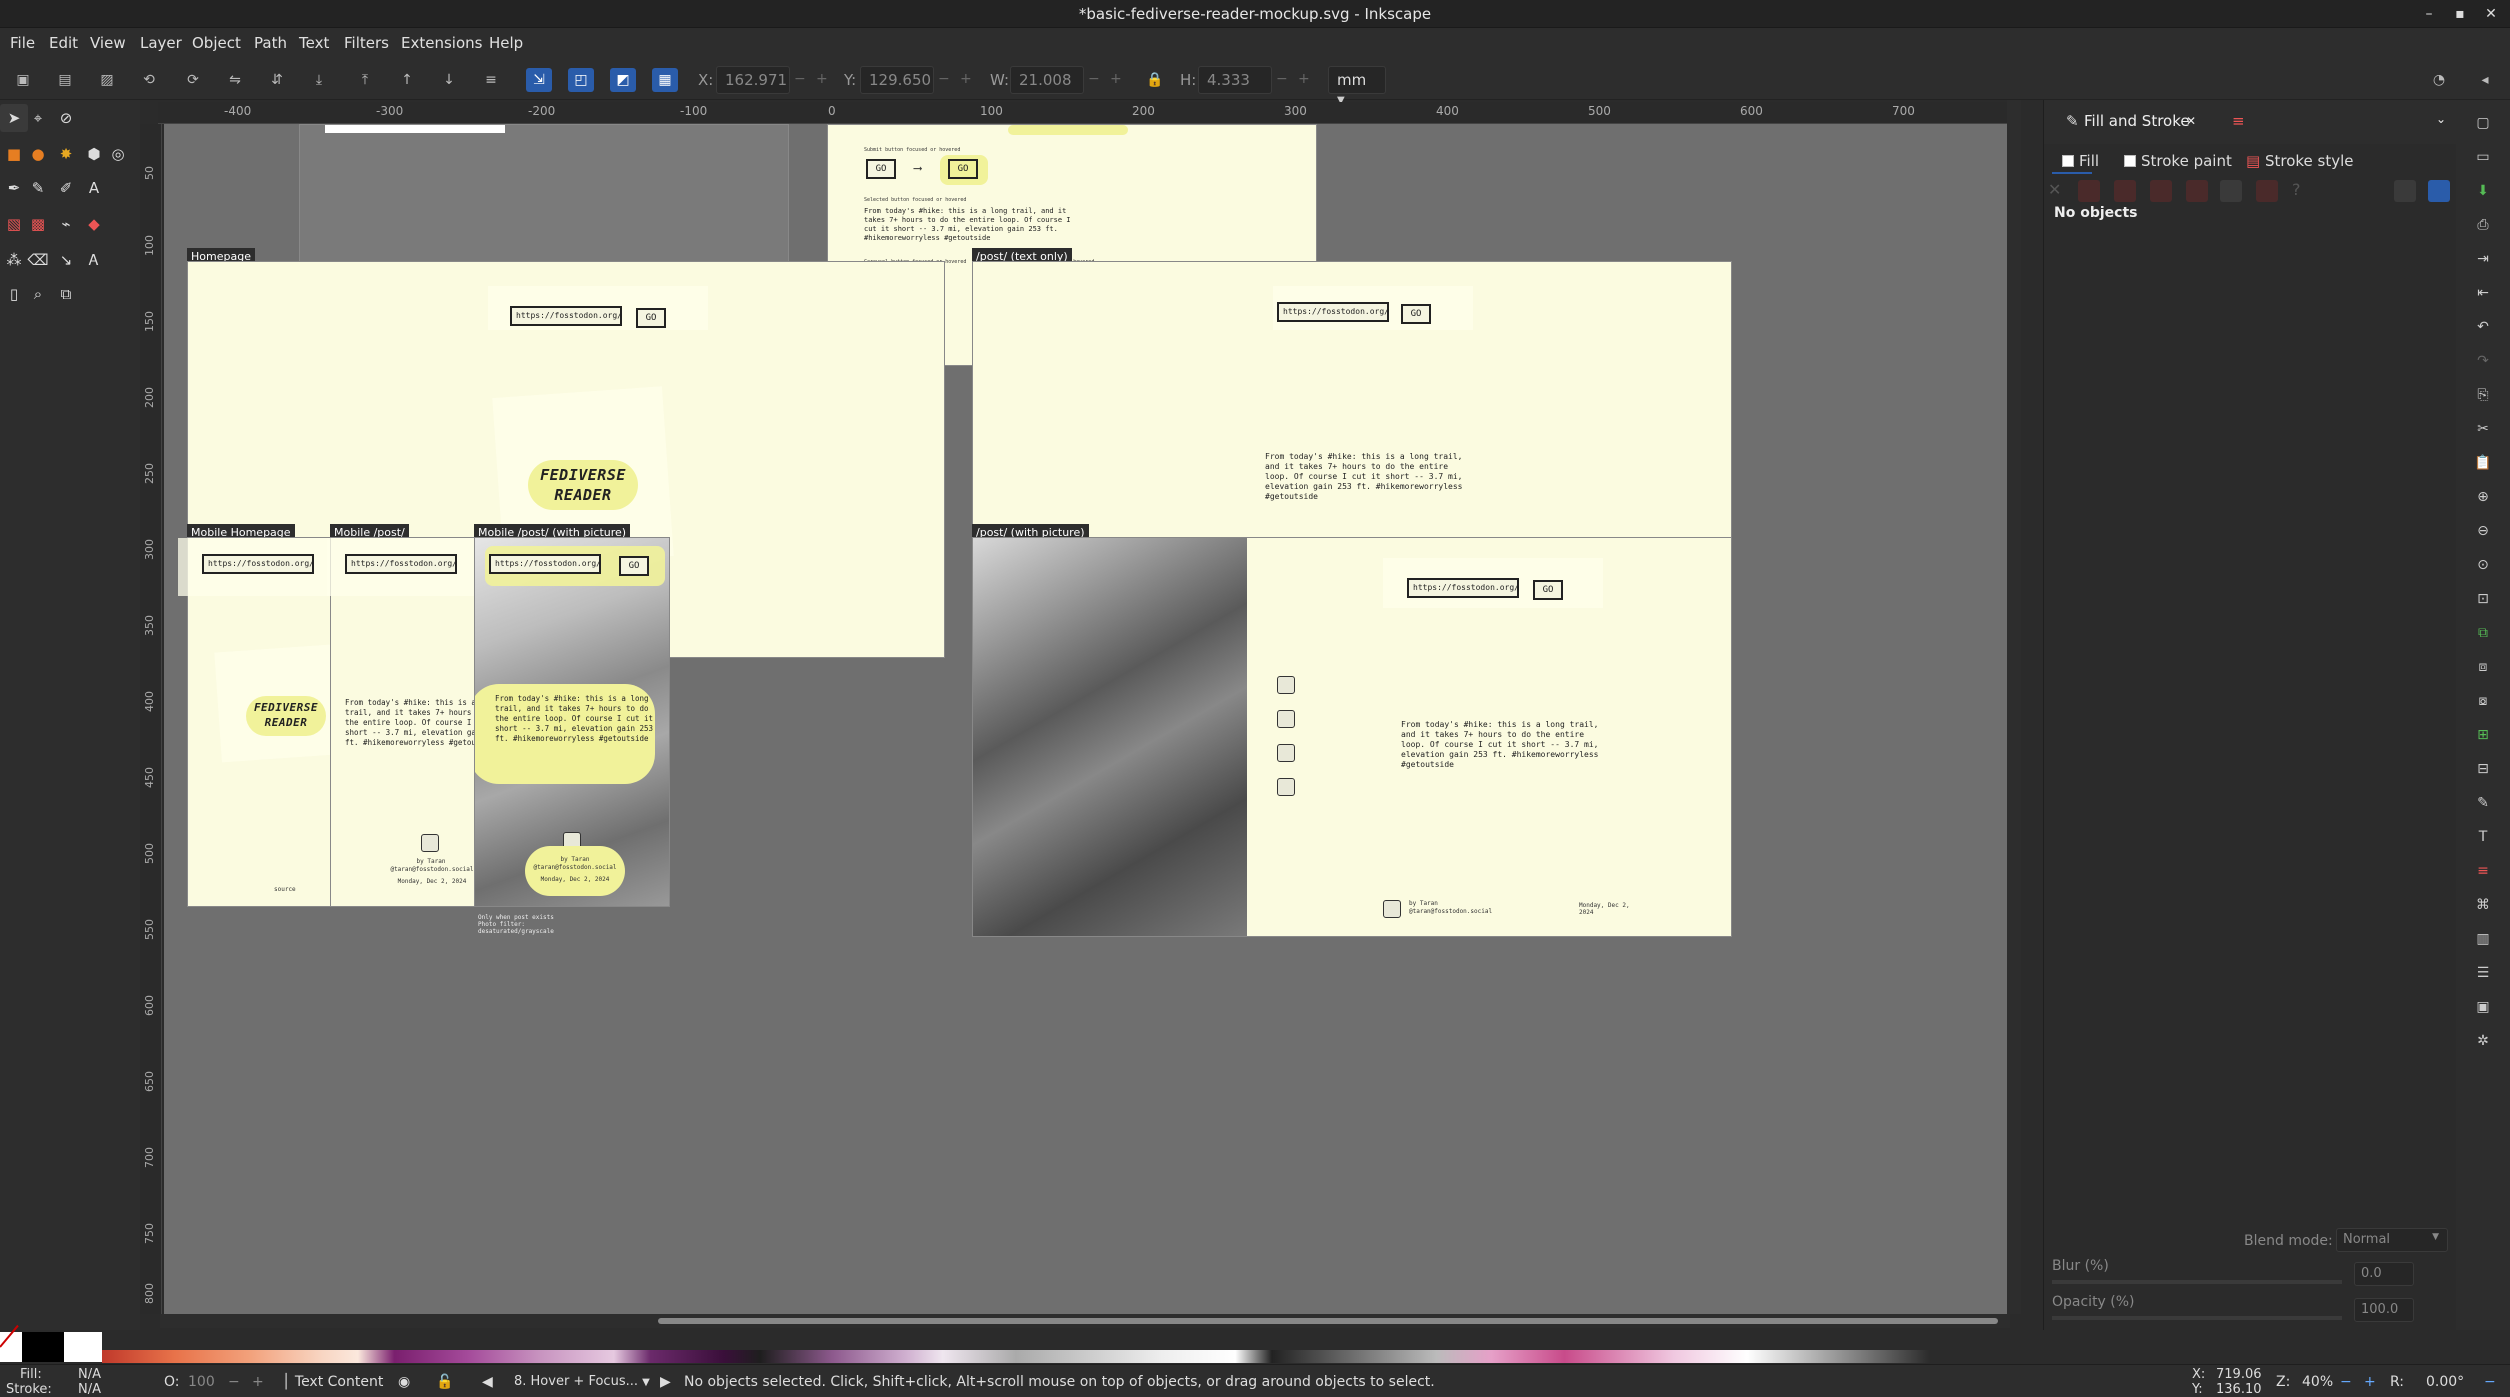 Image resolution: width=2510 pixels, height=1397 pixels. I want to click on duplicate-icon: ⧉, so click(2483, 633).